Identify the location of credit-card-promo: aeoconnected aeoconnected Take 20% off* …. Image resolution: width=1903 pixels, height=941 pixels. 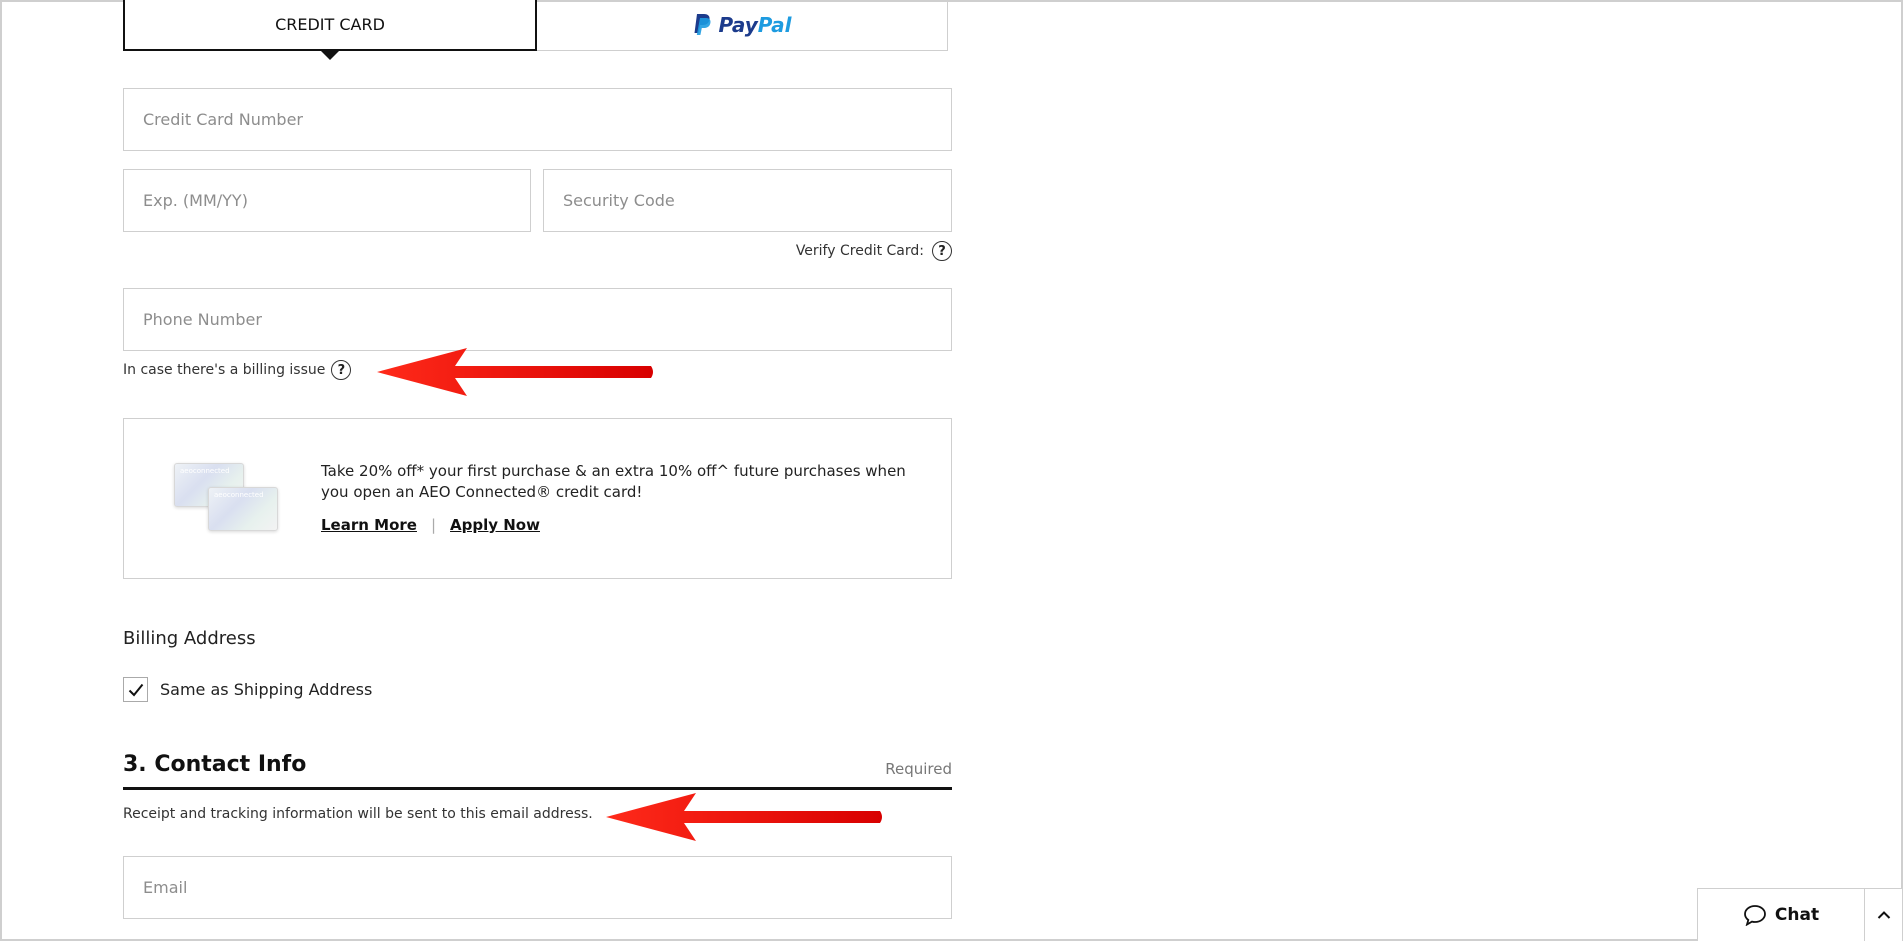
(537, 498).